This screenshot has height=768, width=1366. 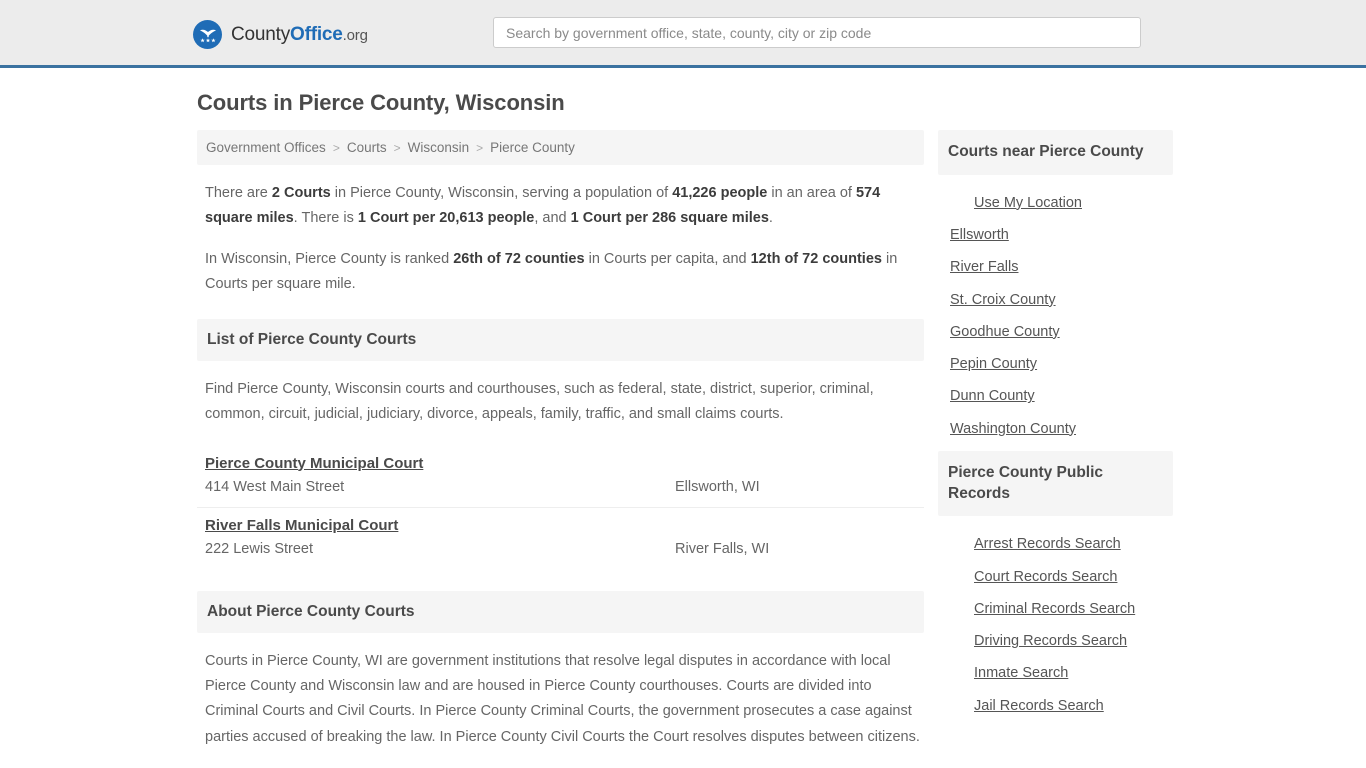 I want to click on court-city-state: River Falls, WI, so click(x=722, y=548).